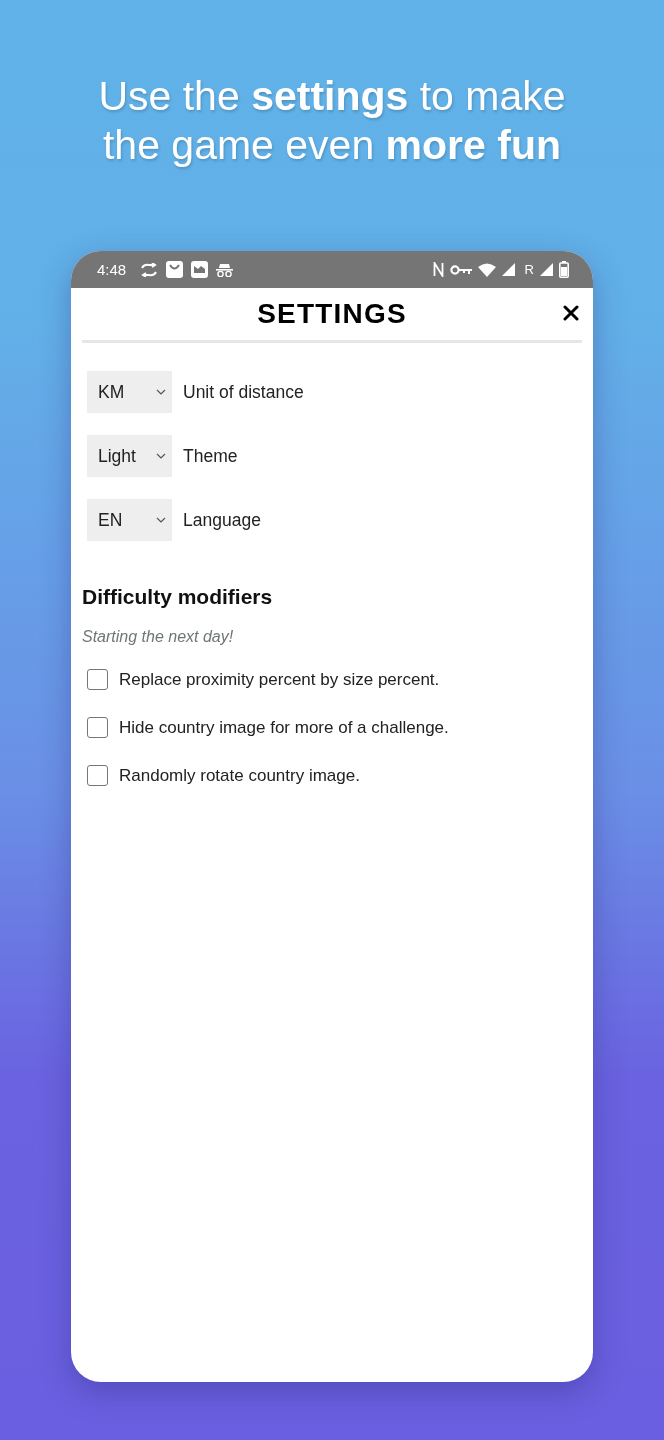 This screenshot has width=664, height=1440. I want to click on checkbox-label: Replace proximity percent by size percent., so click(279, 679).